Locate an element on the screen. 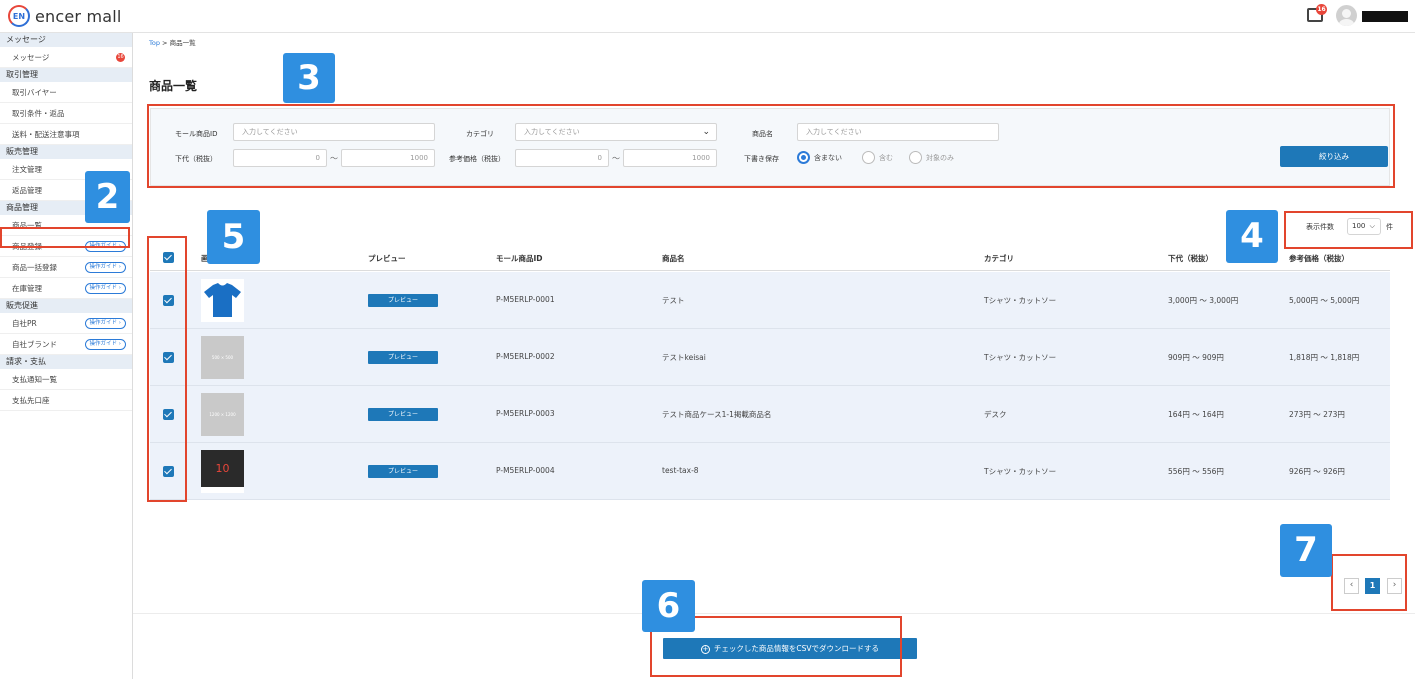 The width and height of the screenshot is (1415, 679). cell-ref-price: 926円 〜 926円 is located at coordinates (1317, 471).